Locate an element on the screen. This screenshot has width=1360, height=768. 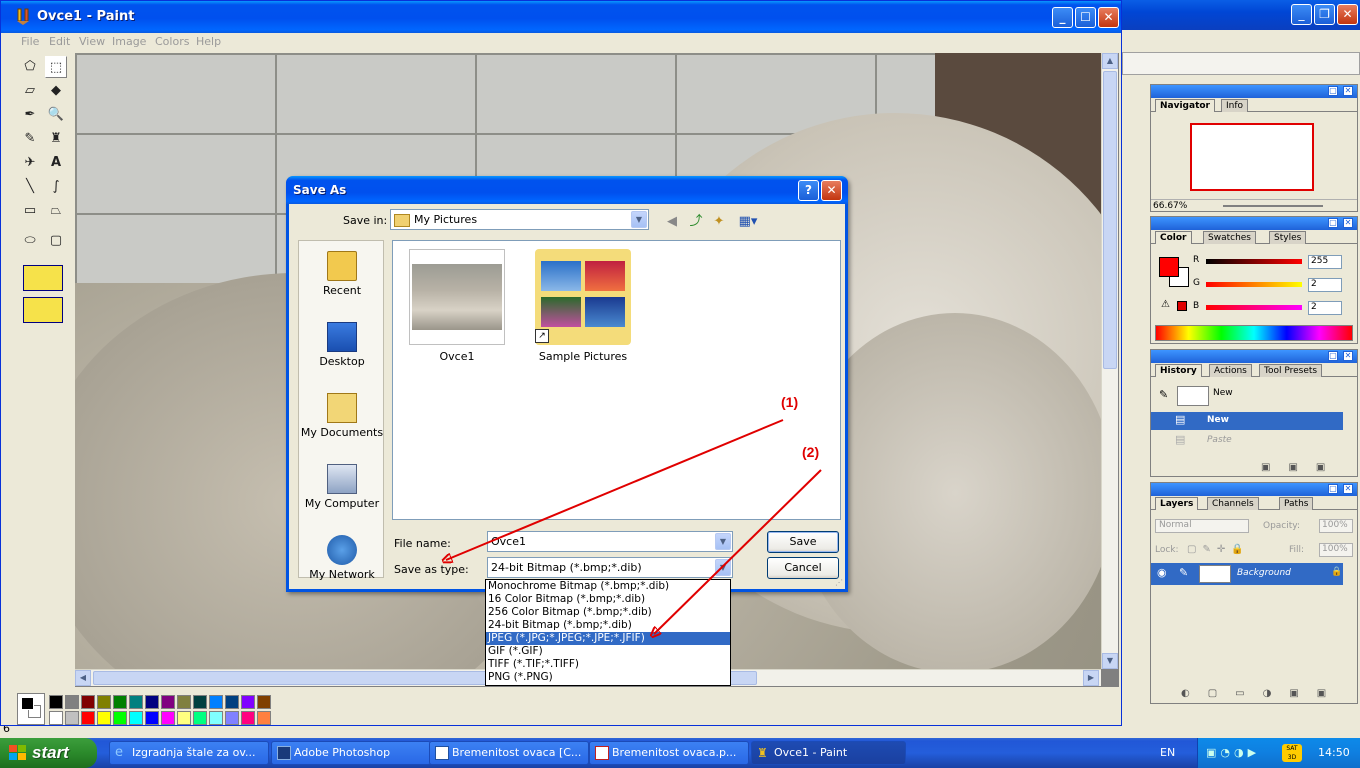
curve-tool-icon: ∫ is located at coordinates (56, 187).